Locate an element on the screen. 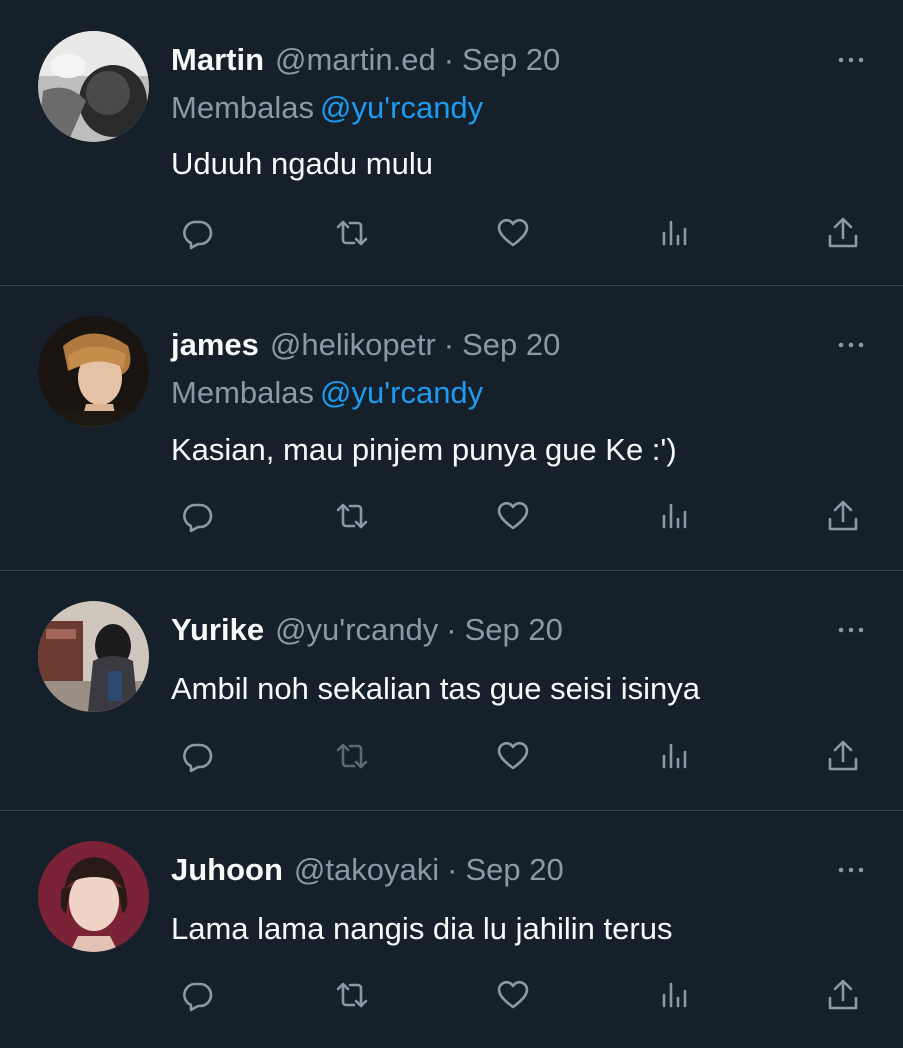 The height and width of the screenshot is (1048, 903). display-name: Juhoon is located at coordinates (227, 870).